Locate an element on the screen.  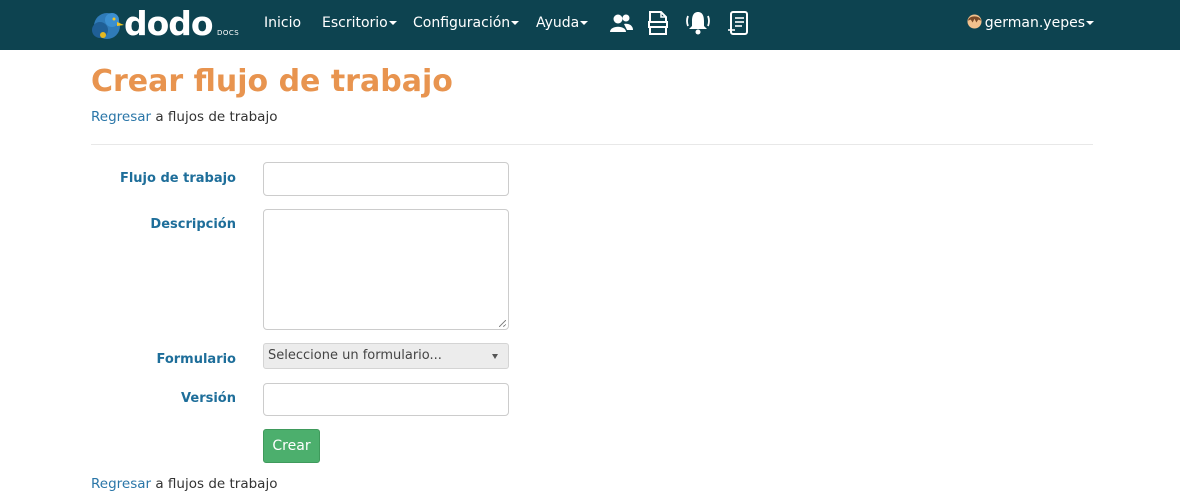
form-select-label: Formulario is located at coordinates (196, 359).